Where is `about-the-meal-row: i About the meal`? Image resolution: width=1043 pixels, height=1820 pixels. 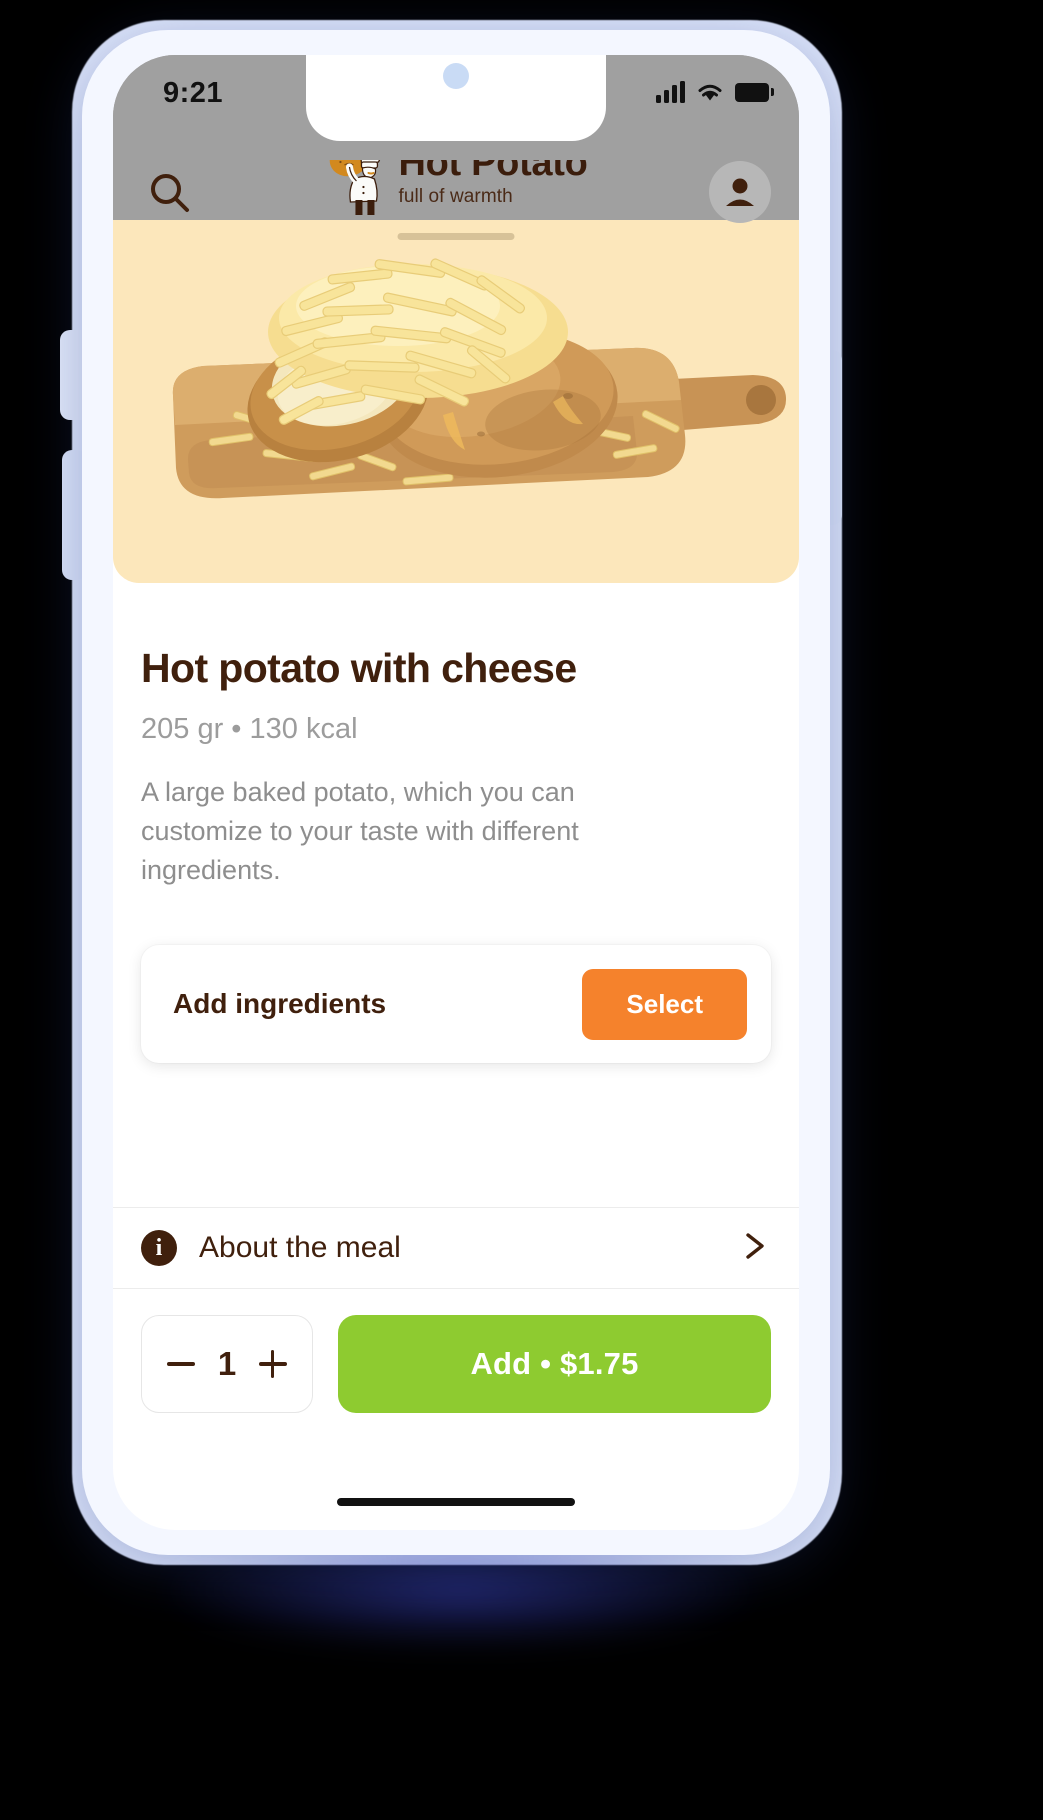 about-the-meal-row: i About the meal is located at coordinates (456, 1248).